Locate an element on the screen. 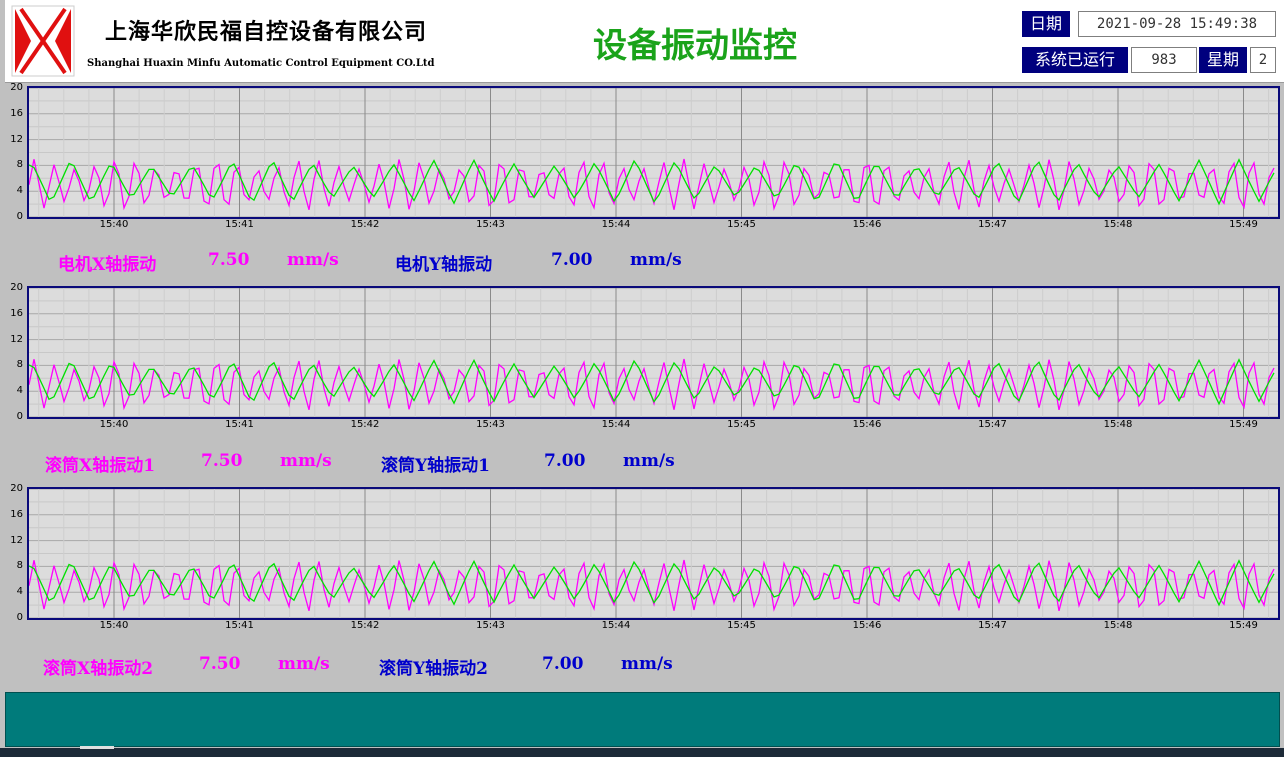 This screenshot has width=1284, height=757. drum2-y-label: 滚筒Y轴振动2 is located at coordinates (433, 669).